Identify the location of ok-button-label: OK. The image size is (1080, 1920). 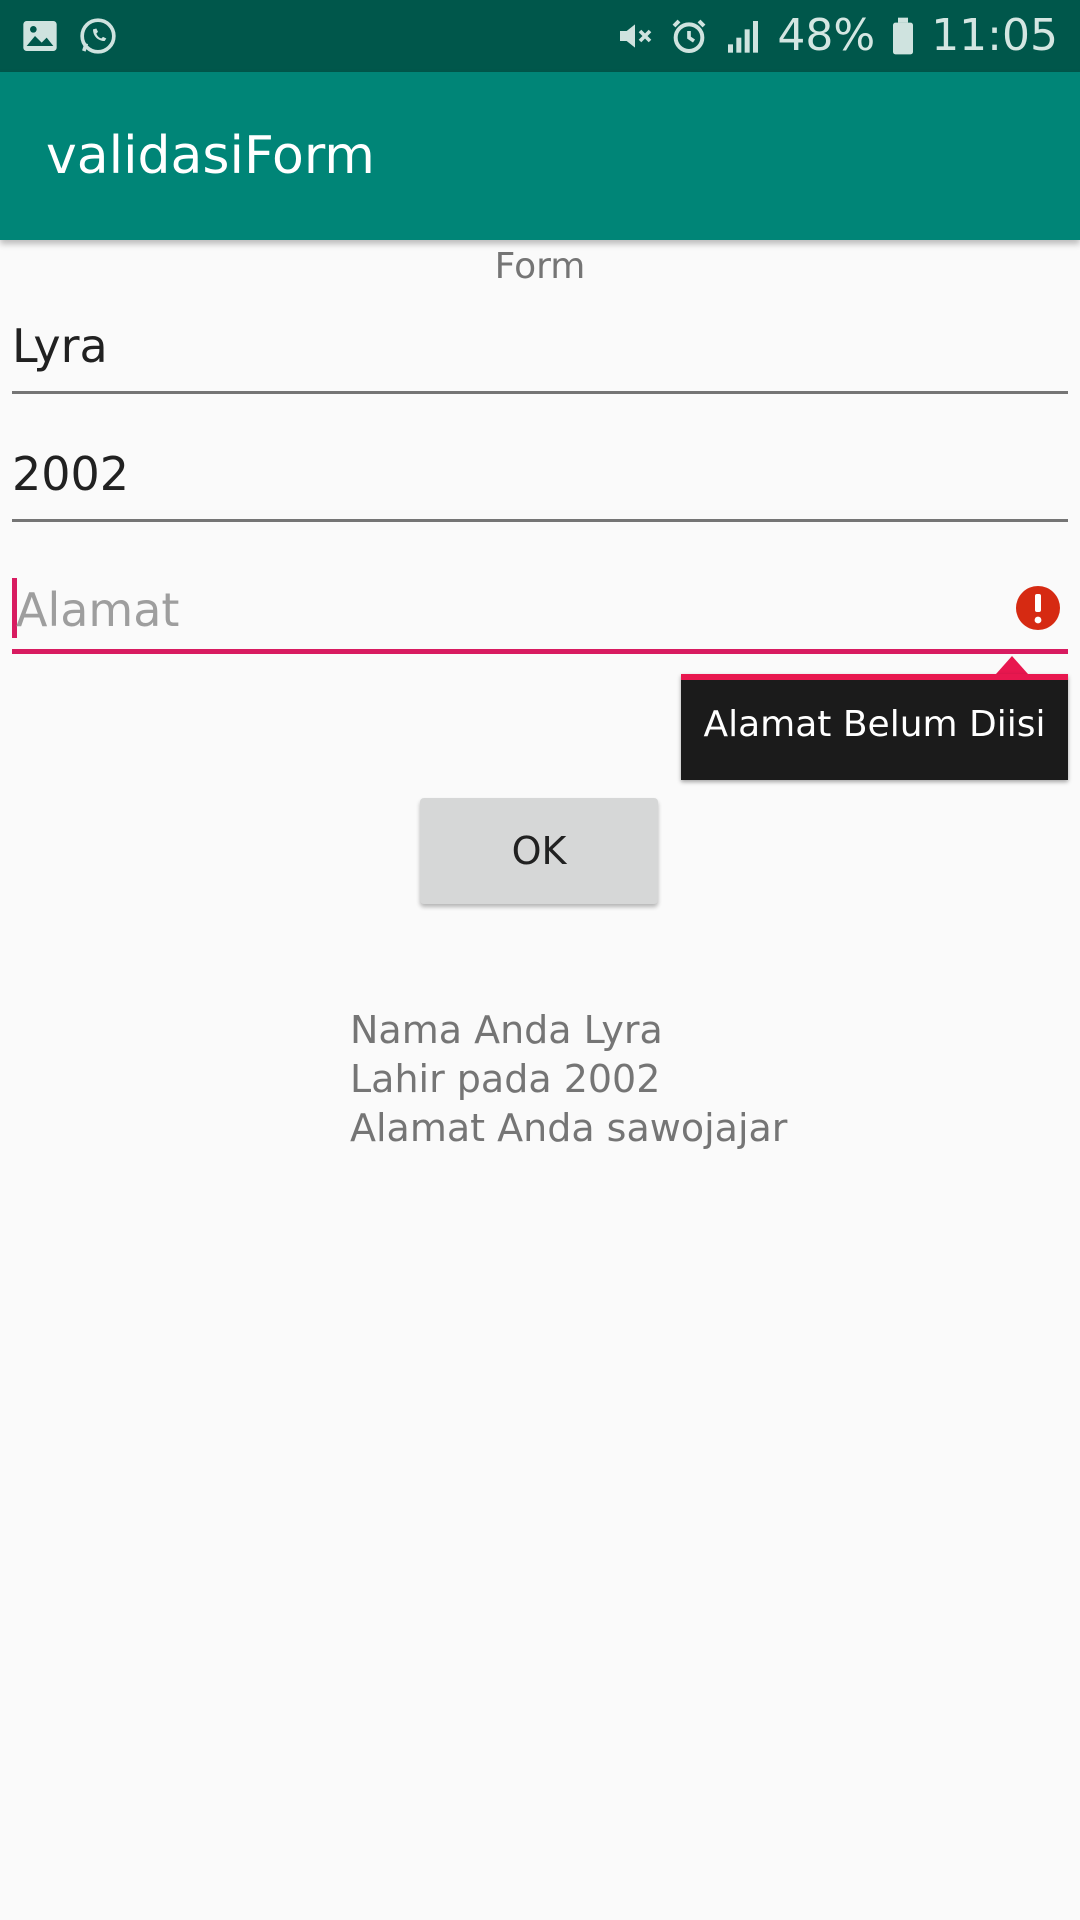
(539, 851).